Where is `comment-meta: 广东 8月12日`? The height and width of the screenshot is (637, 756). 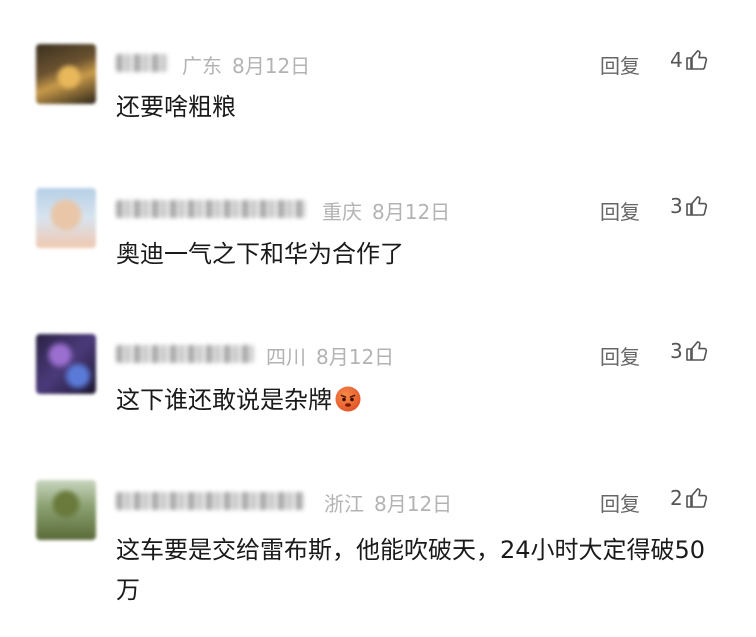 comment-meta: 广东 8月12日 is located at coordinates (246, 64).